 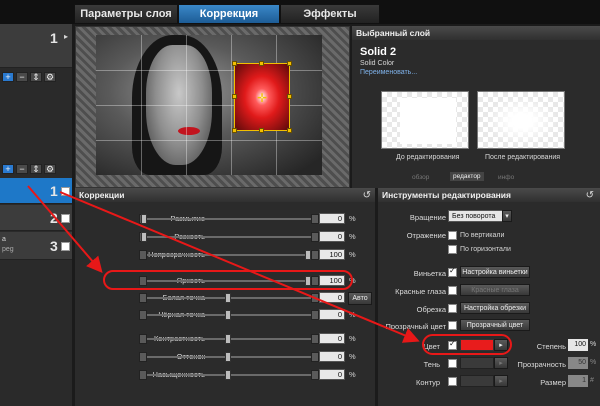 What do you see at coordinates (477, 381) in the screenshot?
I see `contour-color-swatch` at bounding box center [477, 381].